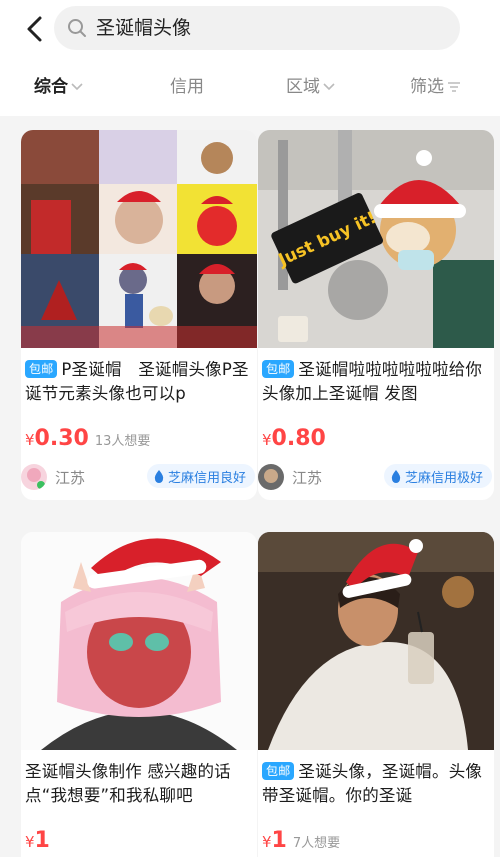  Describe the element at coordinates (77, 28) in the screenshot. I see `search-icon` at that location.